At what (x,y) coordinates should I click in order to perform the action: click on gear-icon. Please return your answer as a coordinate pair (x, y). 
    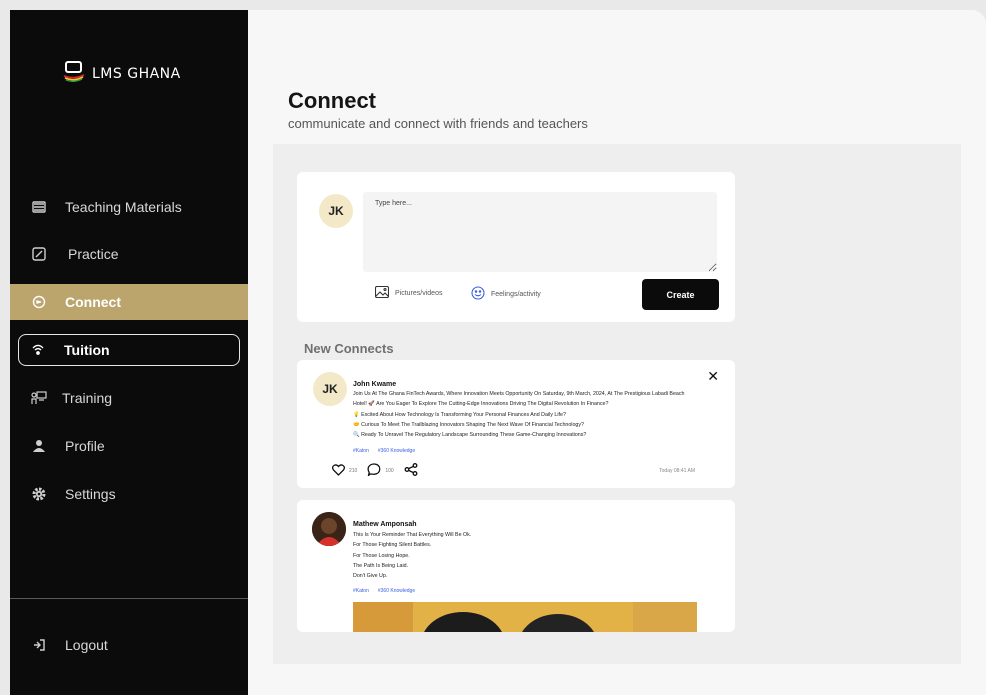
    Looking at the image, I should click on (39, 494).